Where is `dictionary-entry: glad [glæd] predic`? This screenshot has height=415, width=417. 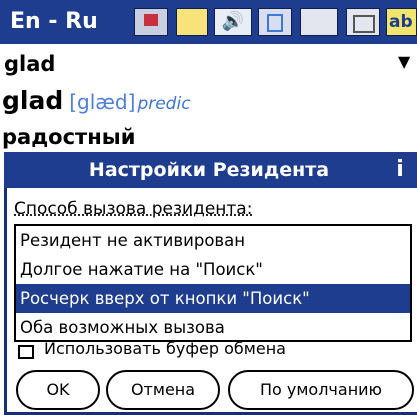
dictionary-entry: glad [glæd] predic is located at coordinates (207, 101).